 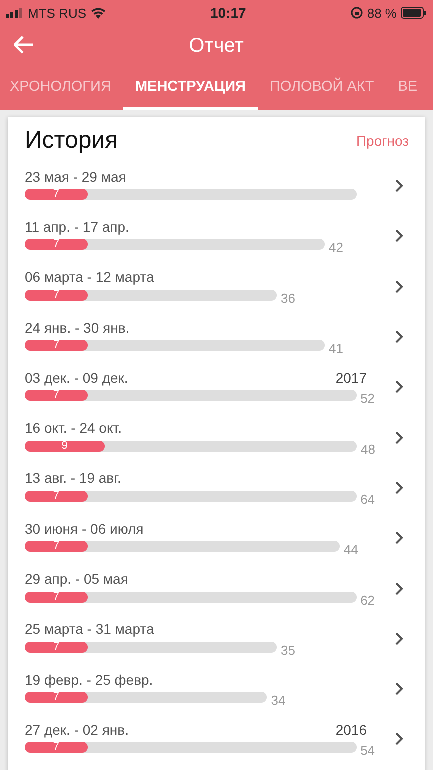 What do you see at coordinates (89, 629) in the screenshot?
I see `date-range: 25 марта - 31 марта` at bounding box center [89, 629].